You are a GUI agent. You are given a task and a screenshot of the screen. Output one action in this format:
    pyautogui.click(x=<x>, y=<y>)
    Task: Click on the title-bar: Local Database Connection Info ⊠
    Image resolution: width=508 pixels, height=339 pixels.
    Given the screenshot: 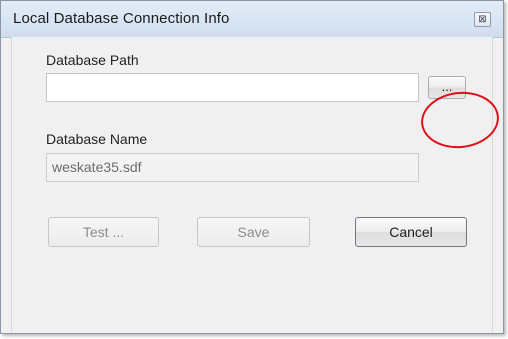 What is the action you would take?
    pyautogui.click(x=252, y=19)
    